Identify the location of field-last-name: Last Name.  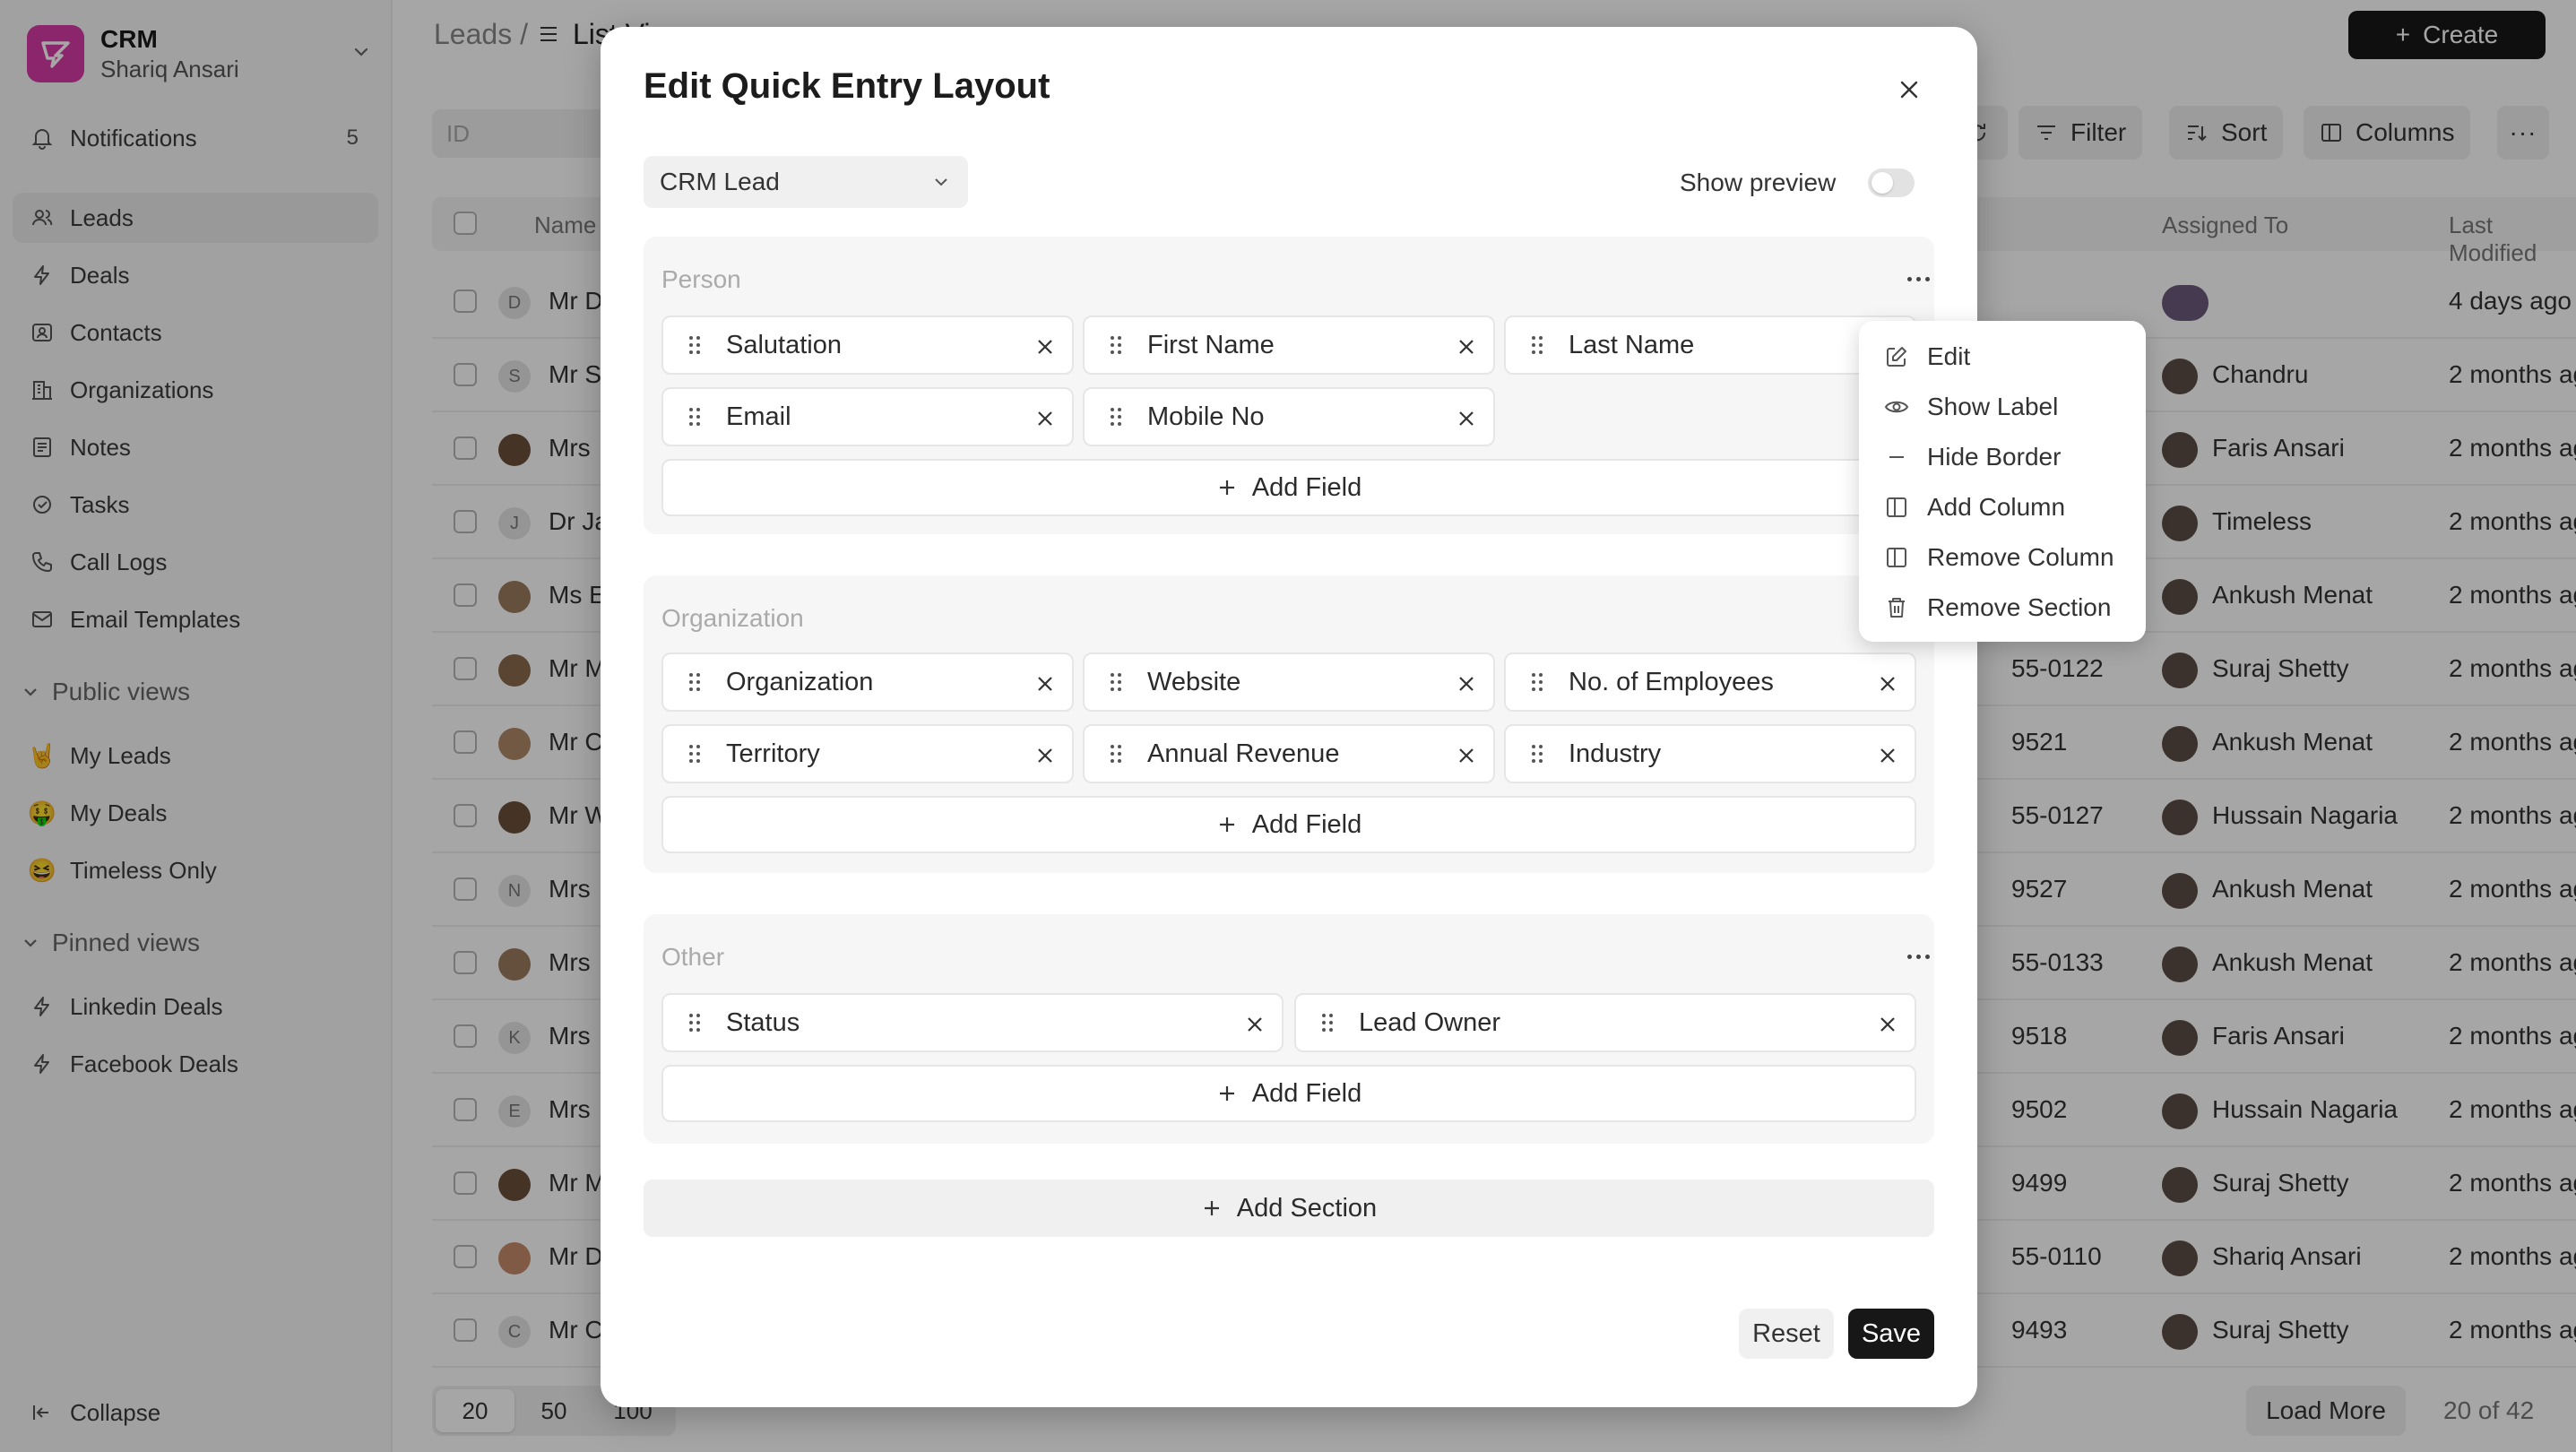
(1710, 345).